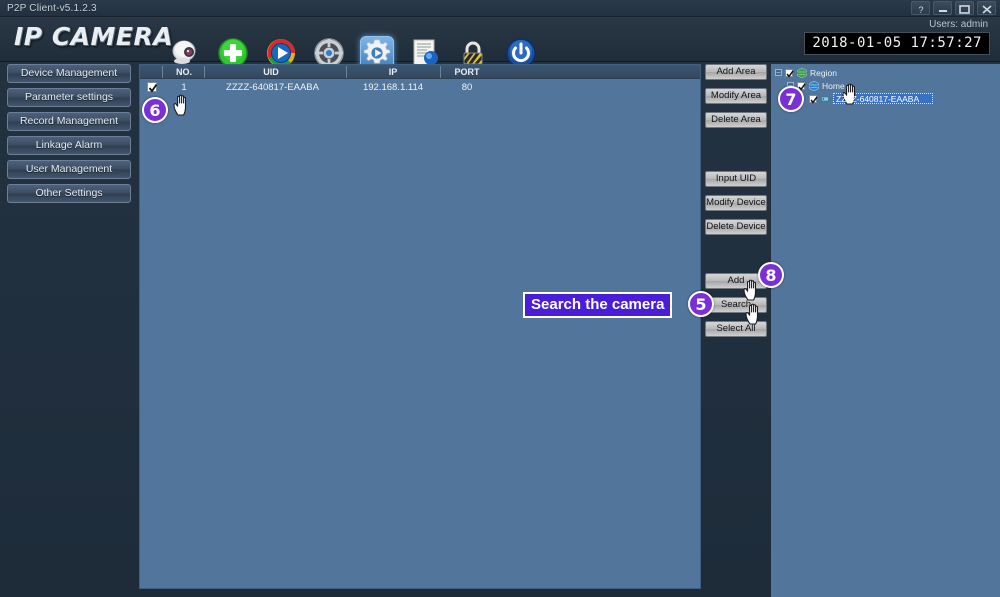 The width and height of the screenshot is (1000, 597). What do you see at coordinates (885, 86) in the screenshot?
I see `tree-node-home: – Home` at bounding box center [885, 86].